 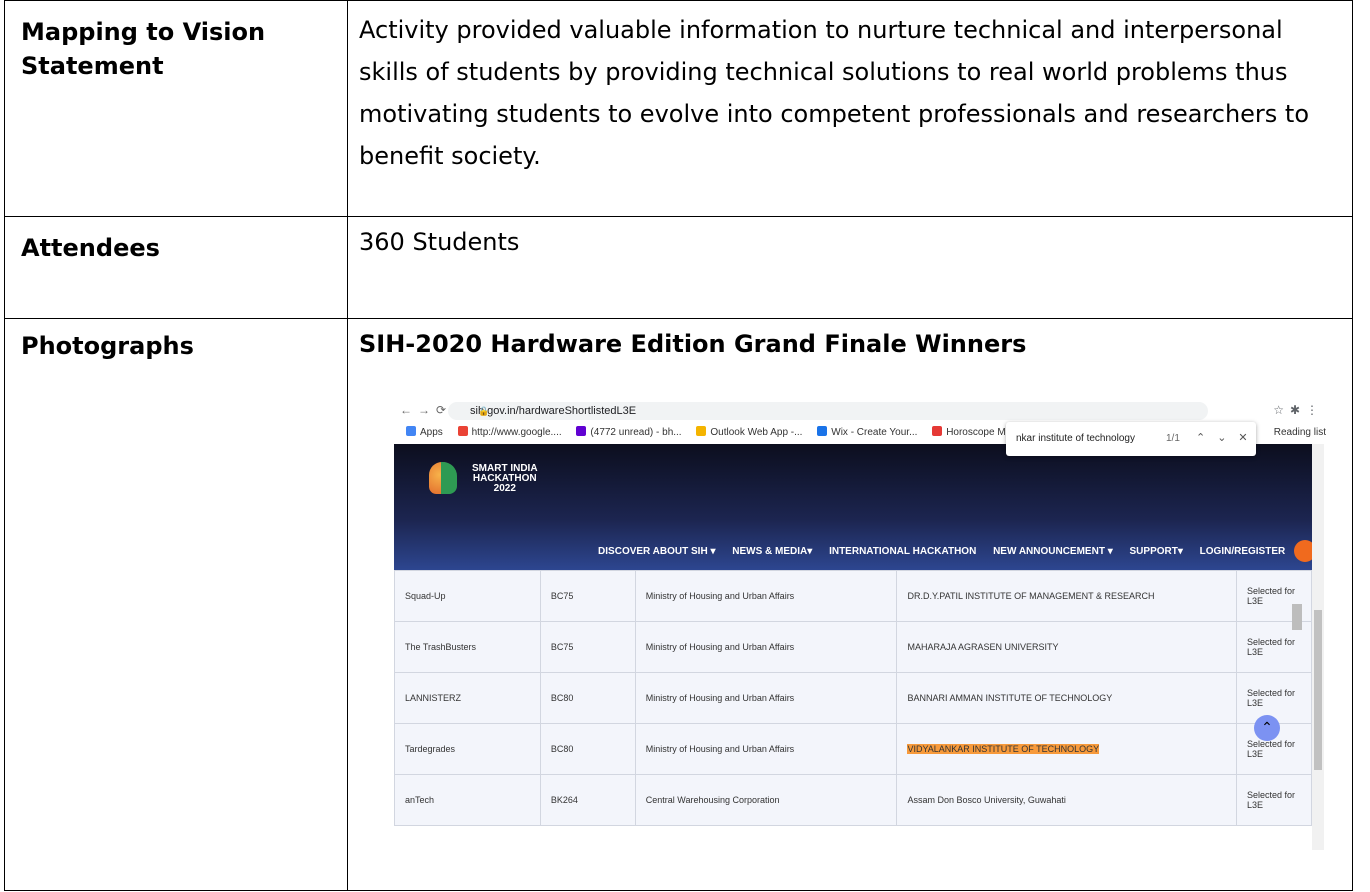 I want to click on row-label-cell: Attendees, so click(x=176, y=267).